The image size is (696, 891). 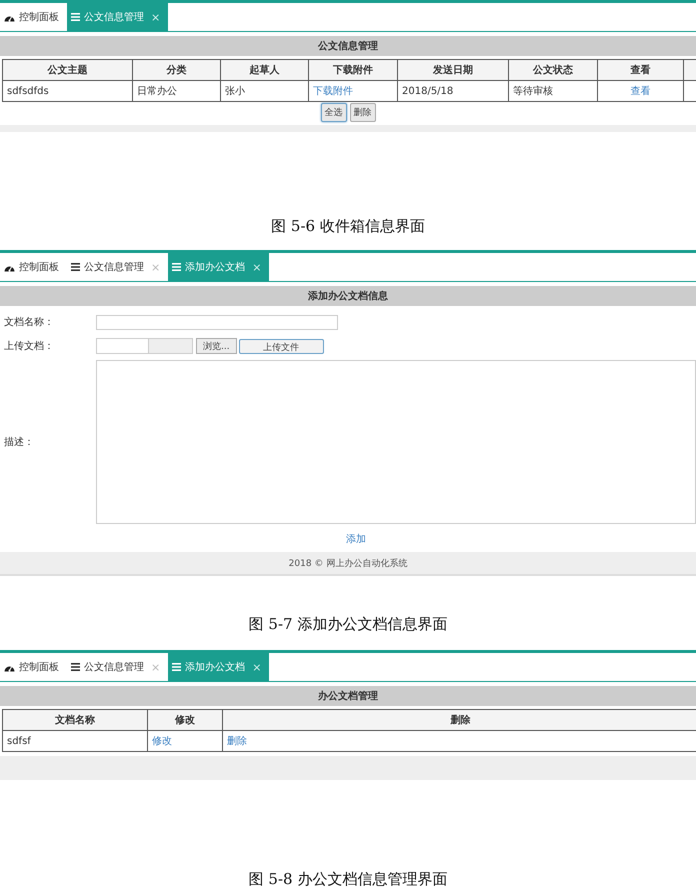 I want to click on column-header: 删除, so click(x=459, y=720).